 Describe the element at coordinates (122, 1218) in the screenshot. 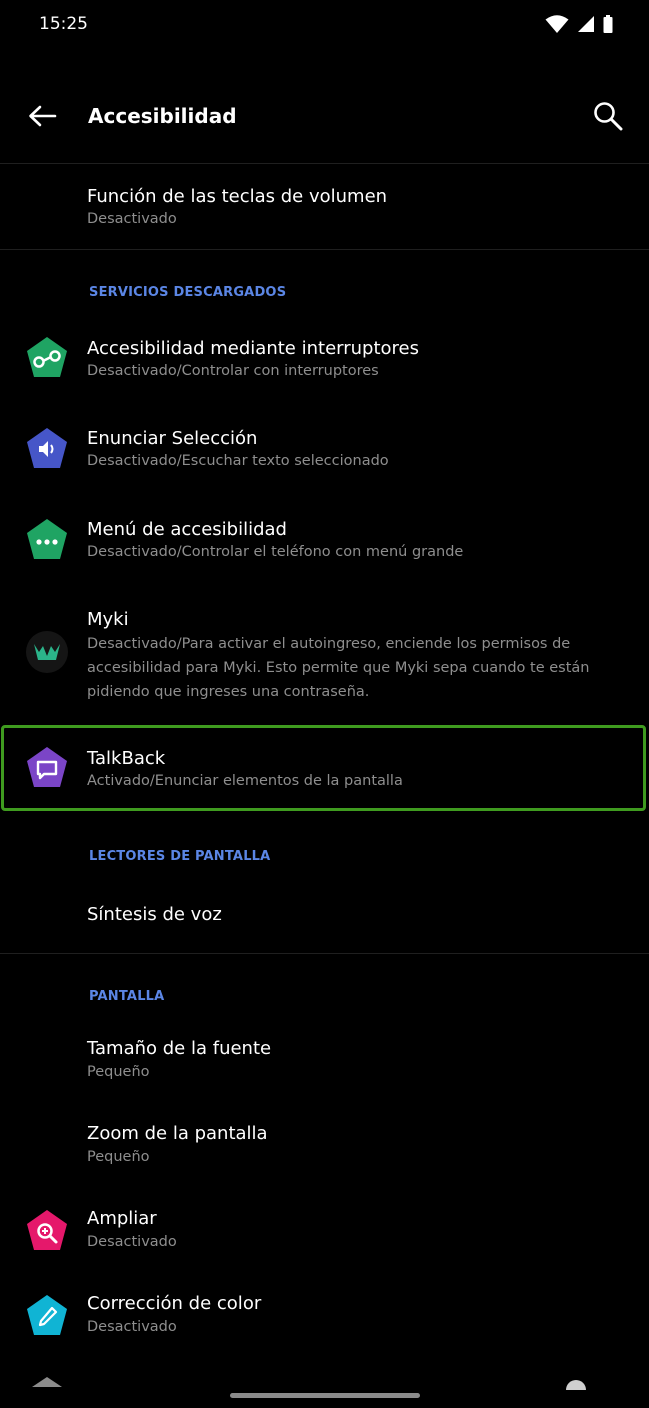

I see `item-title: Ampliar` at that location.